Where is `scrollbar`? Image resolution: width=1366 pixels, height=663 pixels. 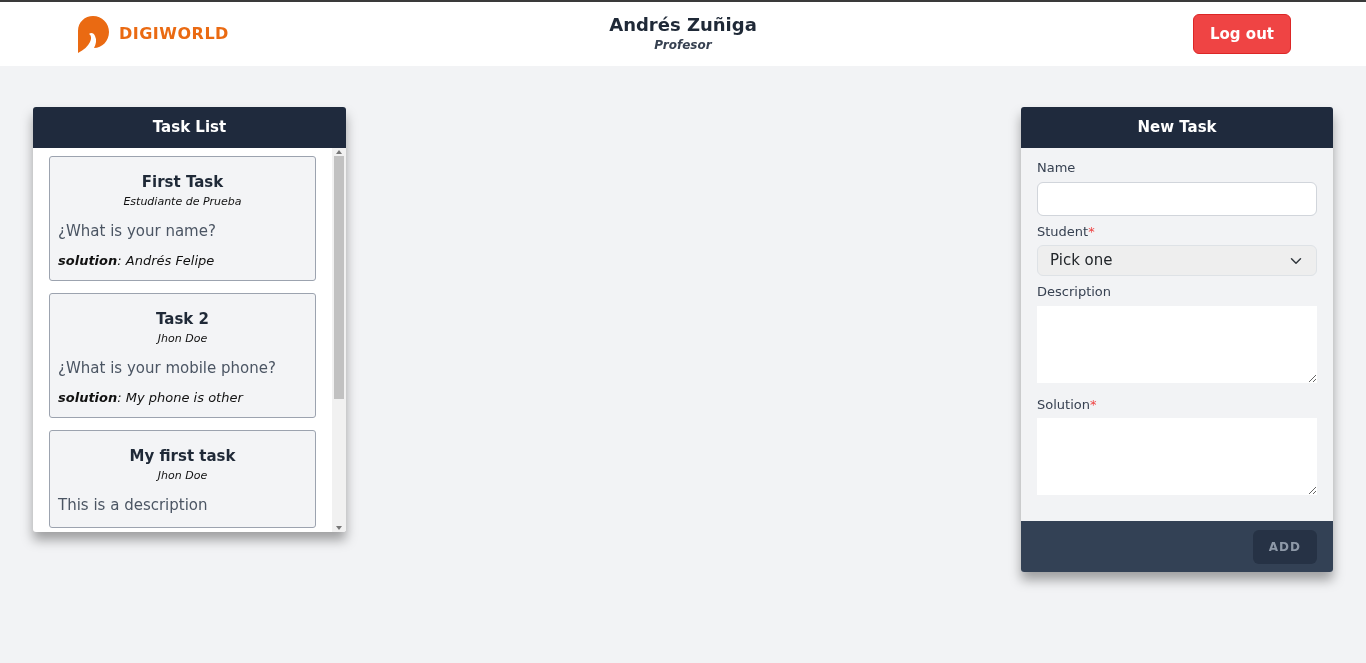
scrollbar is located at coordinates (339, 340).